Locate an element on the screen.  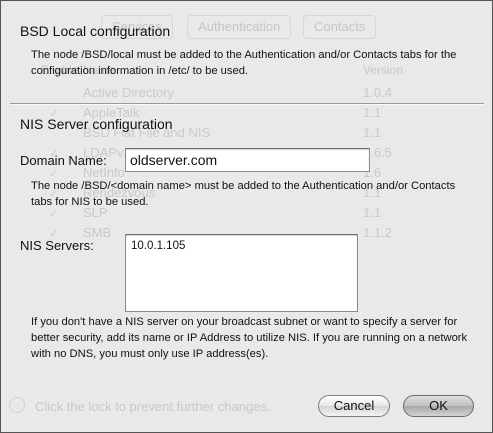
cancel-button: Cancel is located at coordinates (354, 406).